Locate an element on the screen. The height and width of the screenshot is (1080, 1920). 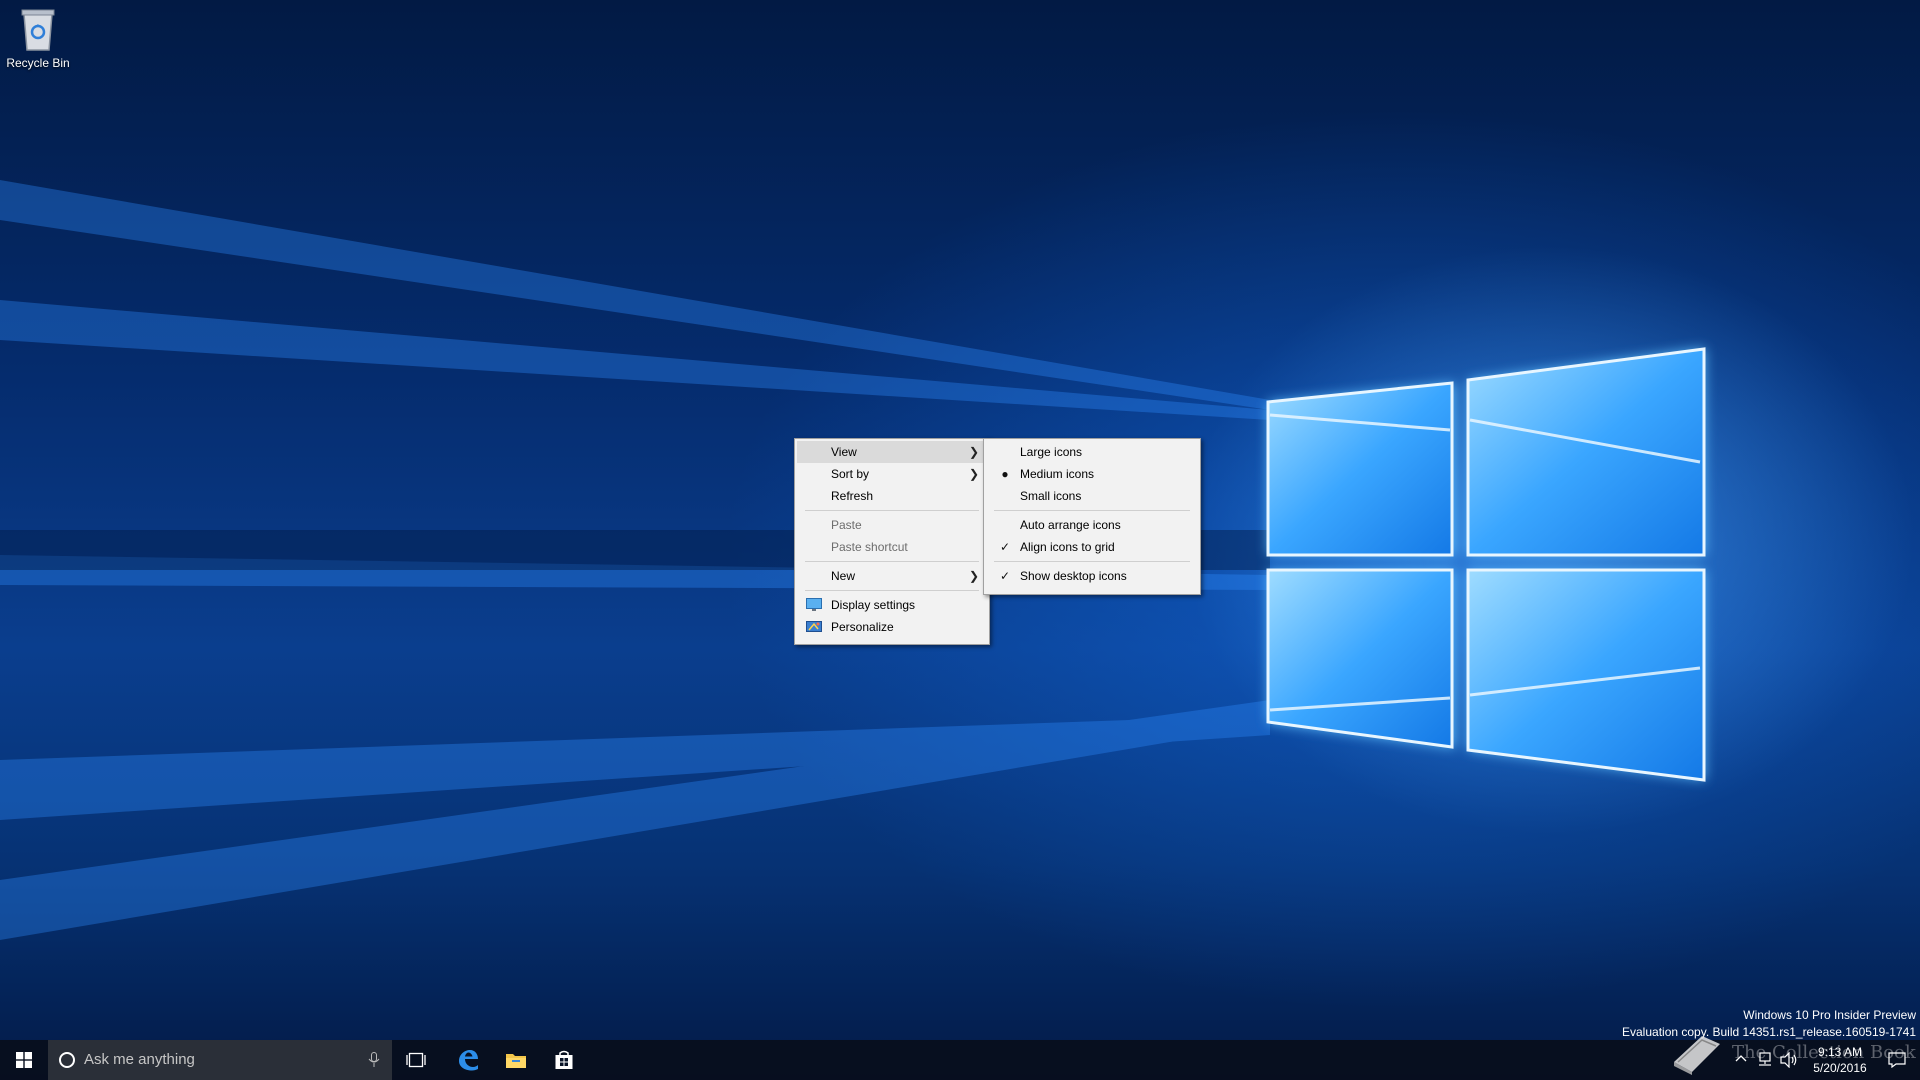
file-explorer-icon is located at coordinates (516, 1061).